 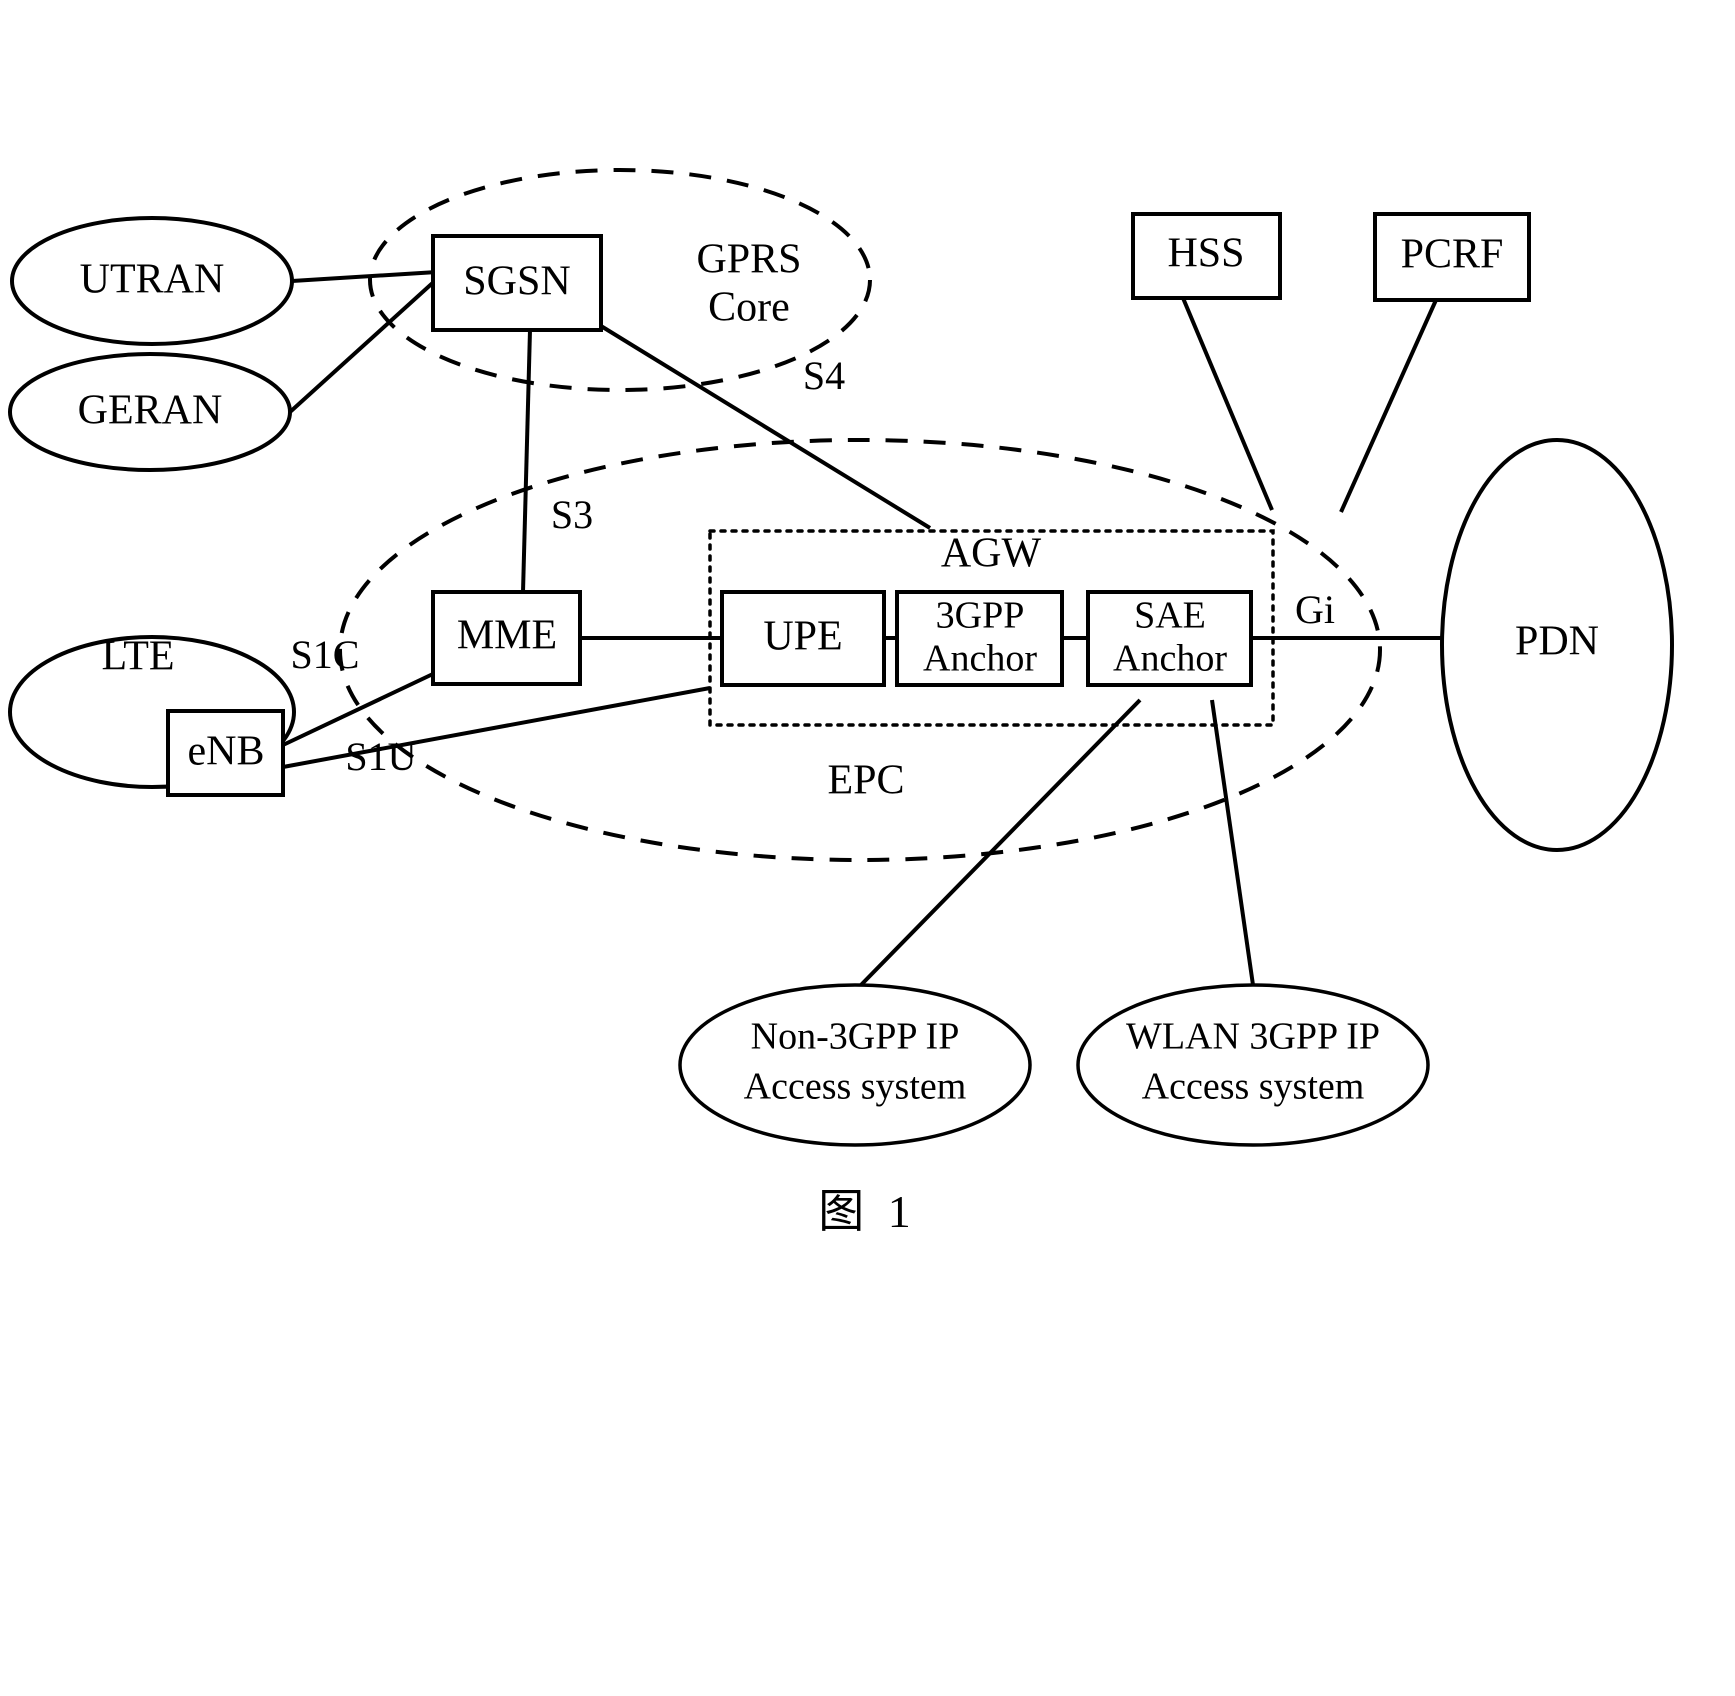 I want to click on interface-label-gi: Gi, so click(x=1315, y=609).